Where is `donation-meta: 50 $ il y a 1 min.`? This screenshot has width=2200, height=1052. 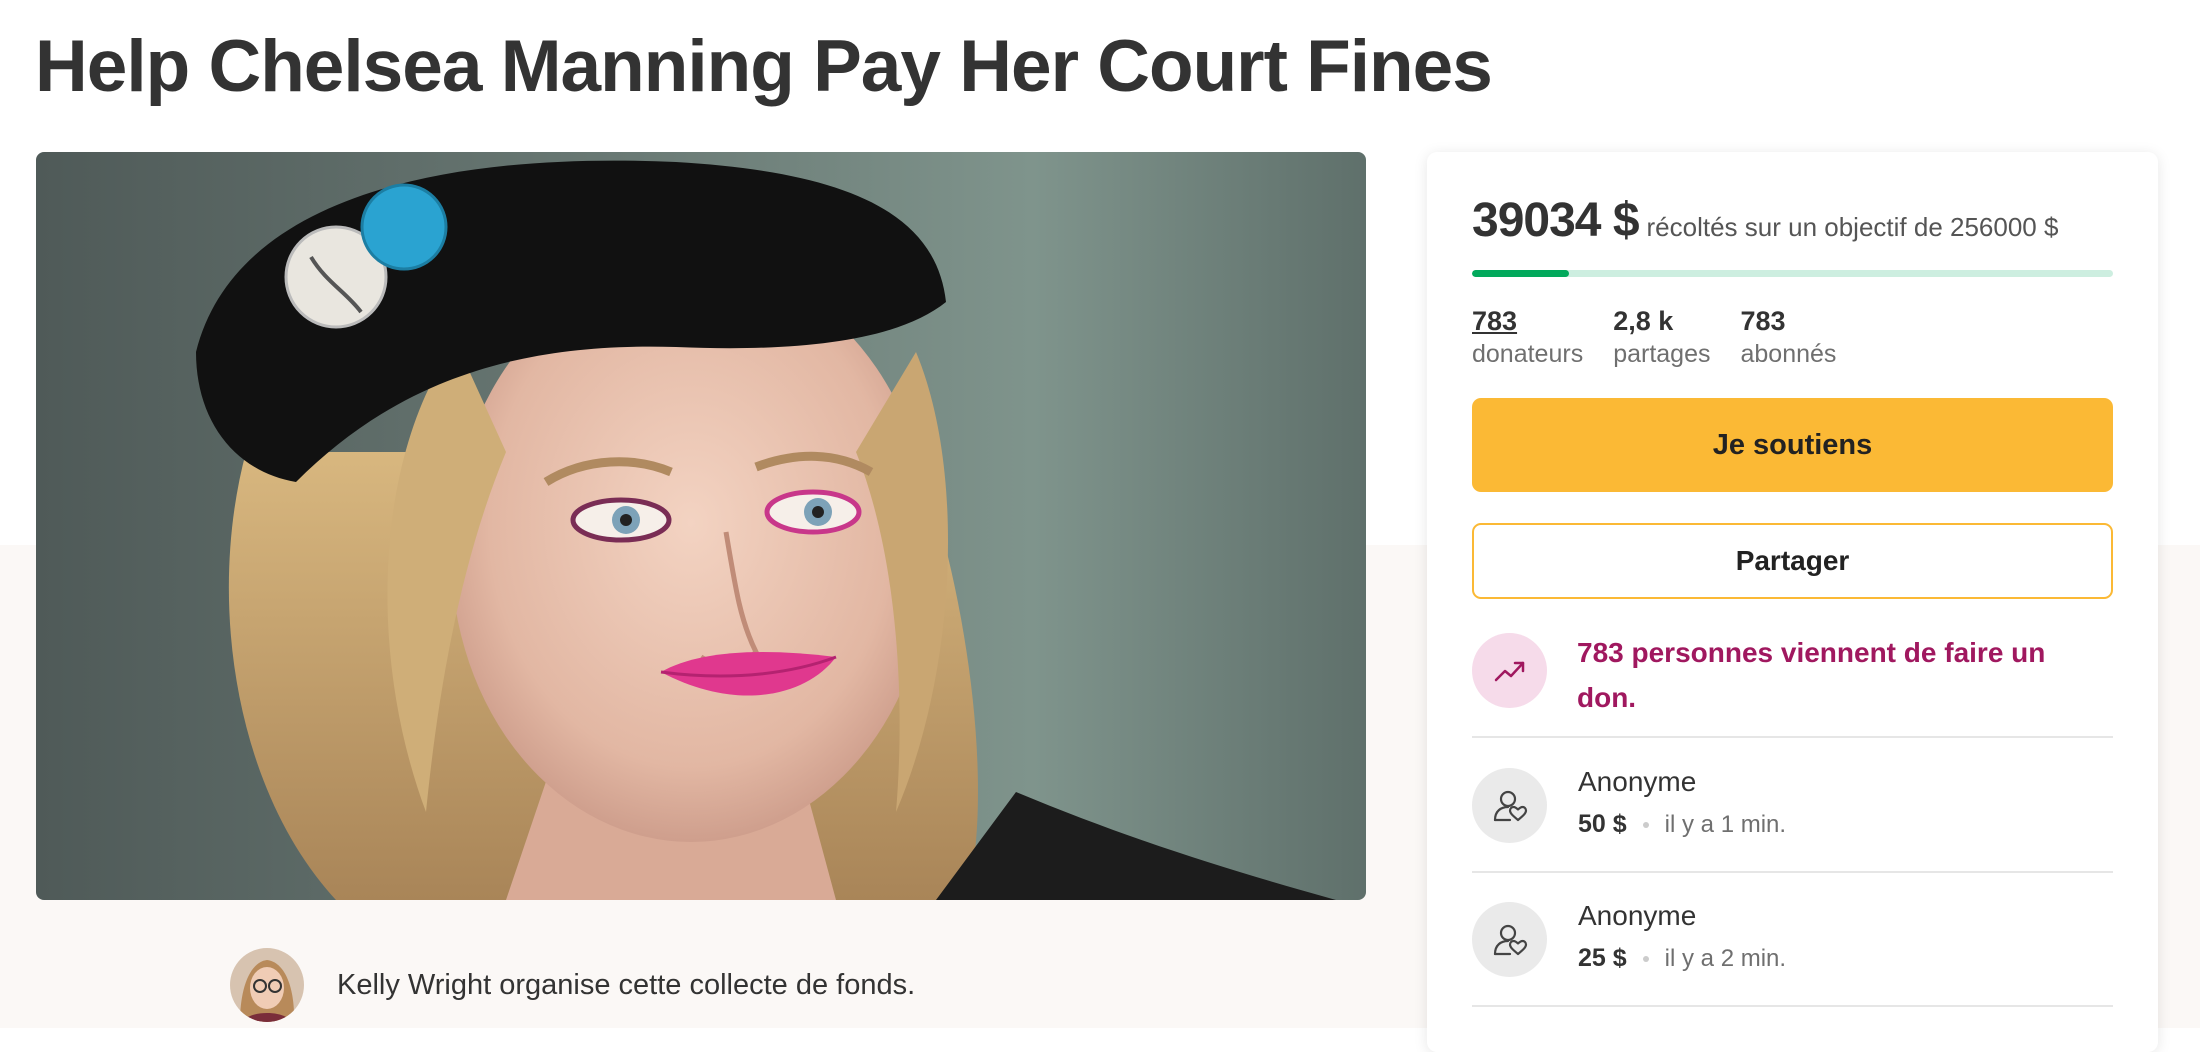 donation-meta: 50 $ il y a 1 min. is located at coordinates (1682, 824).